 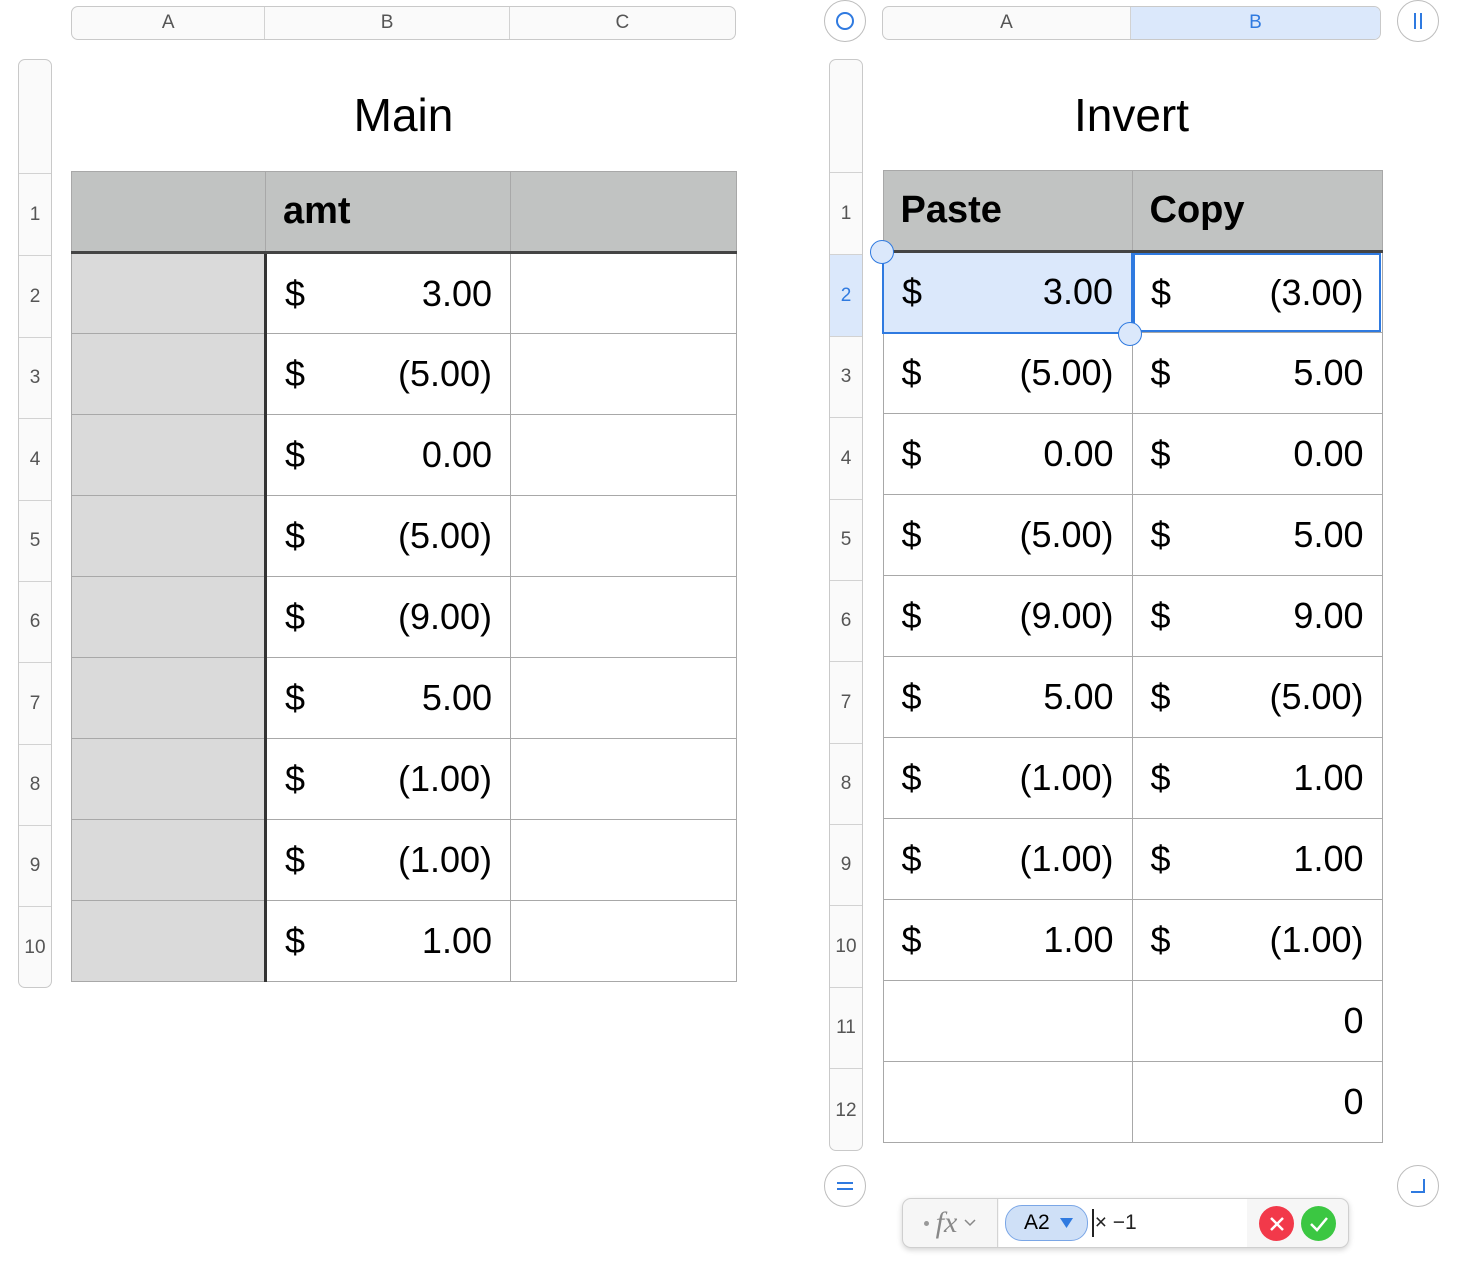 What do you see at coordinates (35, 214) in the screenshot?
I see `left-row-header: 1` at bounding box center [35, 214].